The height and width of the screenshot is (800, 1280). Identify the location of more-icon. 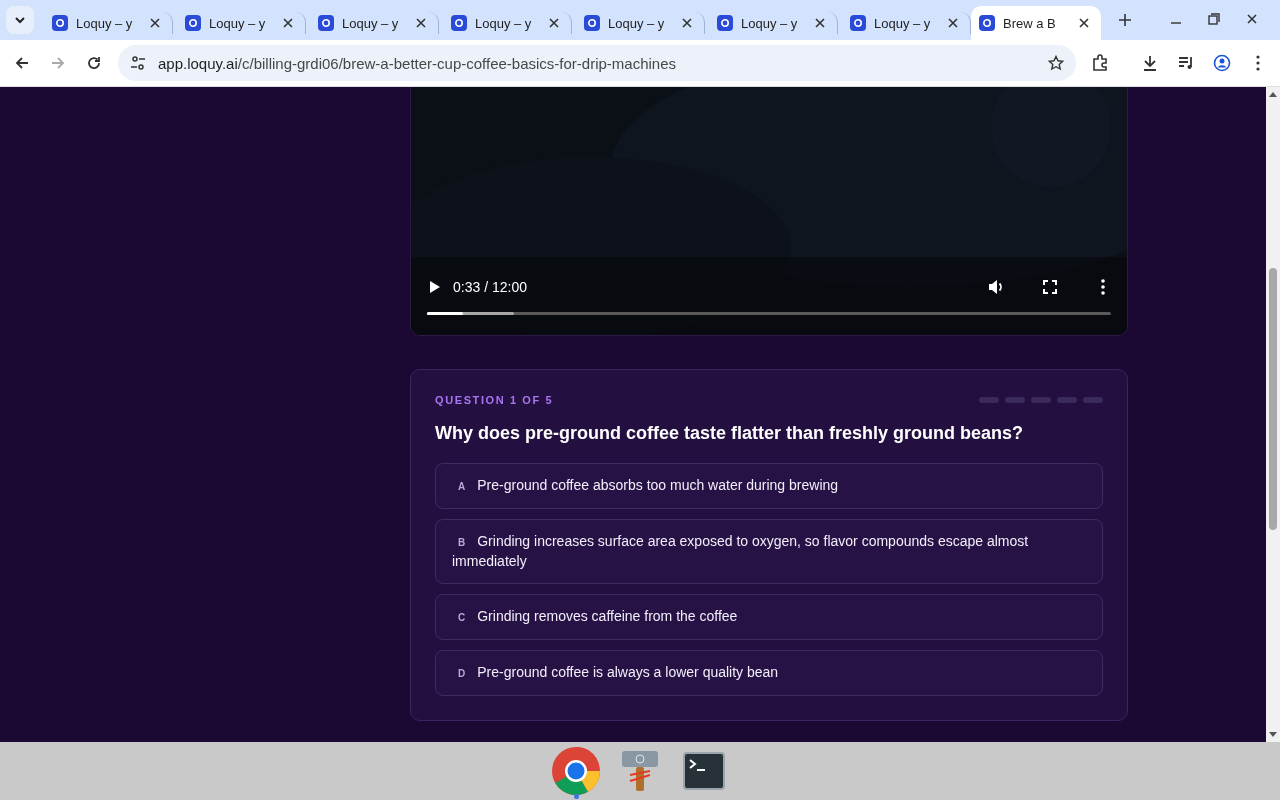
(1103, 287).